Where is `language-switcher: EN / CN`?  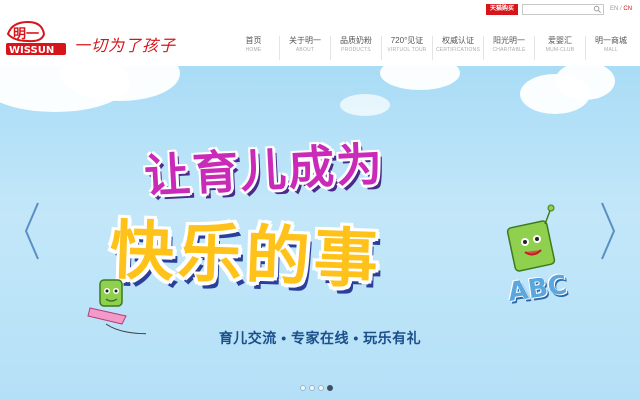
language-switcher: EN / CN is located at coordinates (621, 9).